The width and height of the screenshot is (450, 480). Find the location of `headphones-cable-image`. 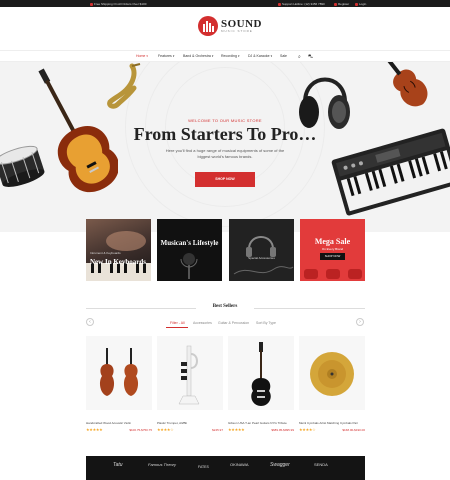

headphones-cable-image is located at coordinates (263, 255).